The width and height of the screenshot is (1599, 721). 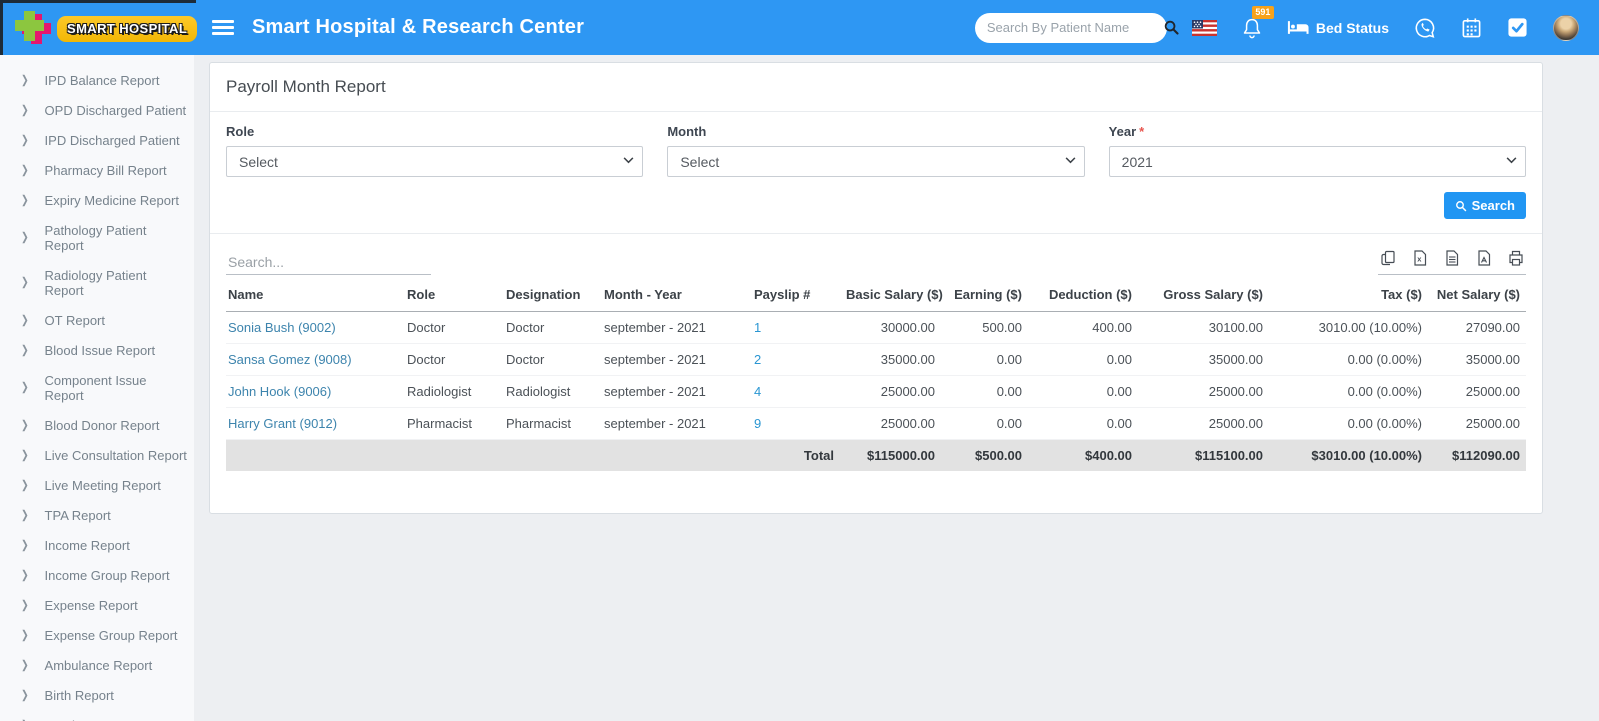 What do you see at coordinates (97, 455) in the screenshot?
I see `sidebar-item-live-consultation-report: ❯ Live Consultation Report` at bounding box center [97, 455].